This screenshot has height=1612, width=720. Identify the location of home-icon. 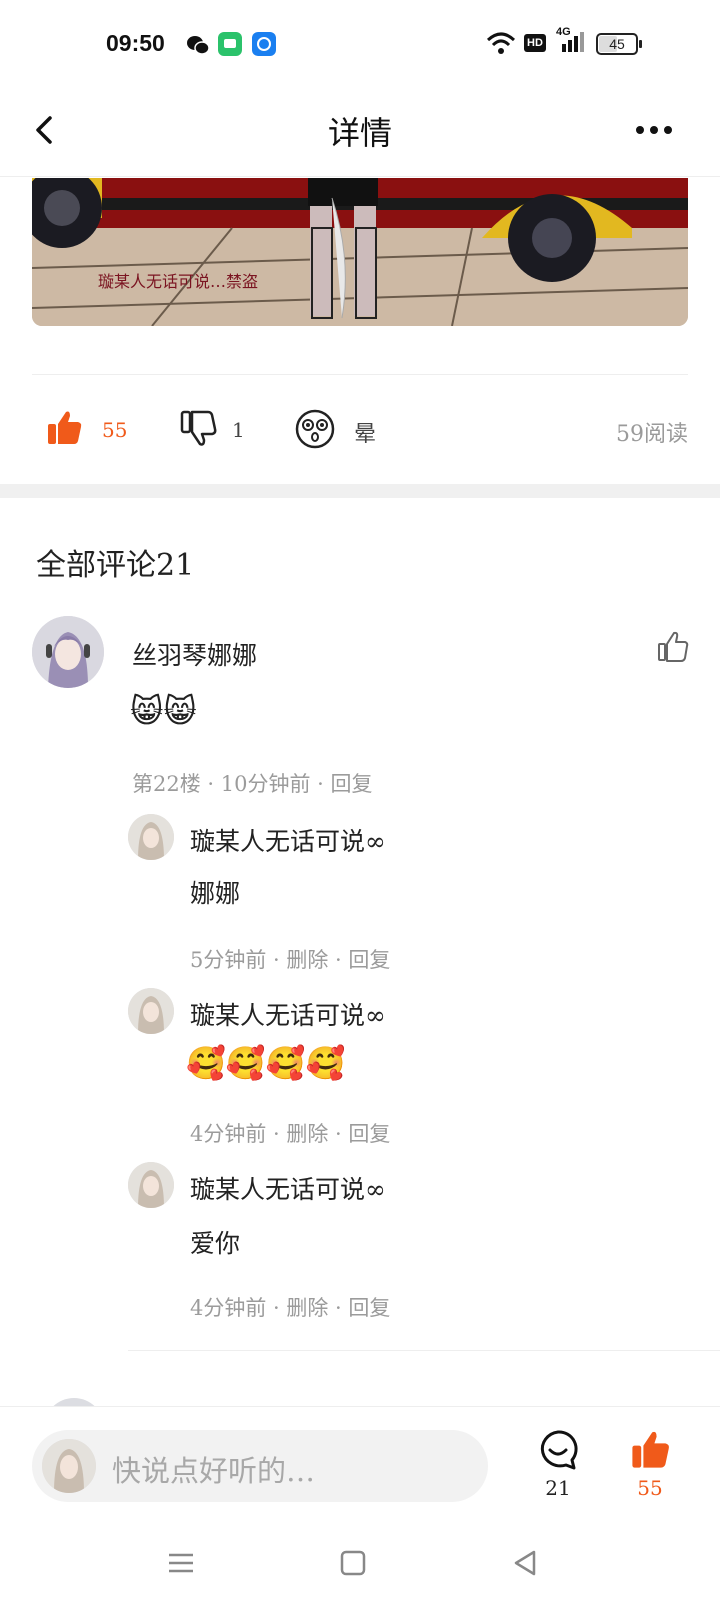
(353, 1563).